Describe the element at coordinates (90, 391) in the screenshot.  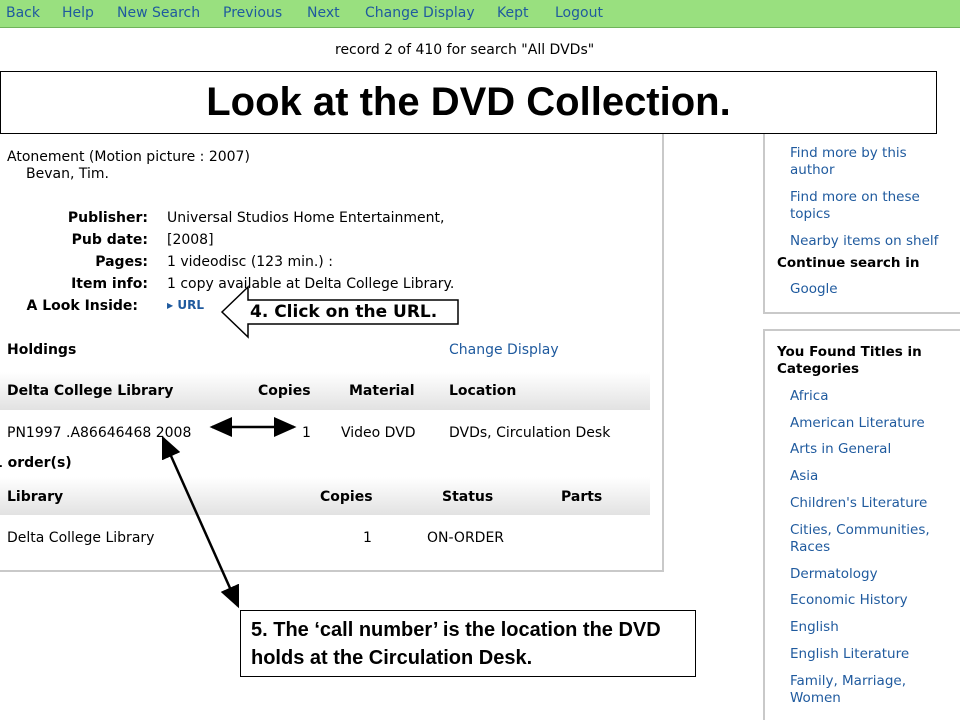
I see `holdings-col-library: Delta College Library` at that location.